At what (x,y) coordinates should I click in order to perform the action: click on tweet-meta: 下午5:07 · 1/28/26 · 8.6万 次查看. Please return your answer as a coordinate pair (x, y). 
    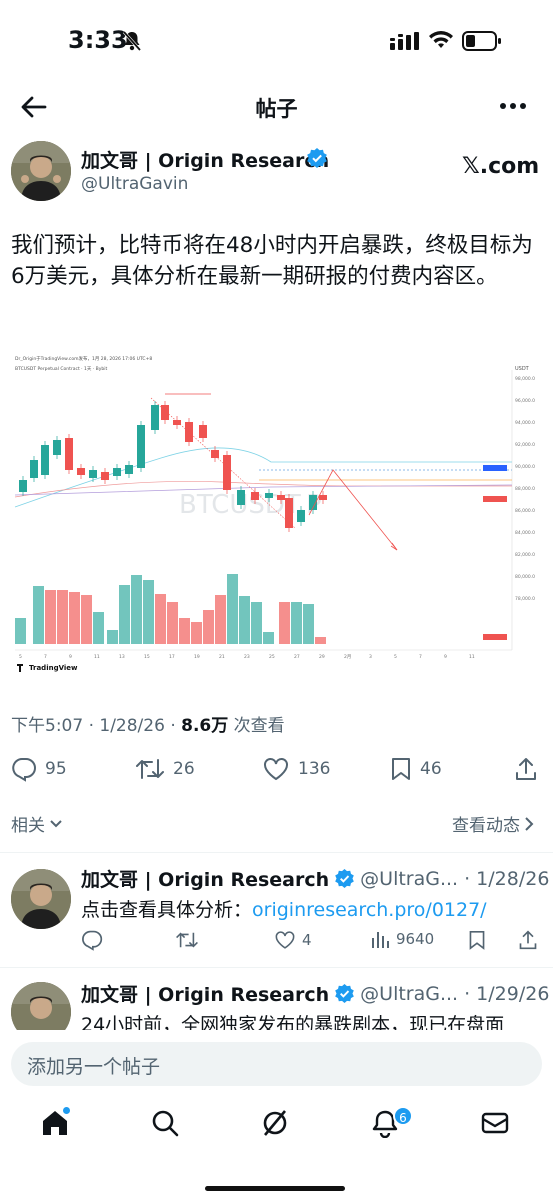
    Looking at the image, I should click on (148, 723).